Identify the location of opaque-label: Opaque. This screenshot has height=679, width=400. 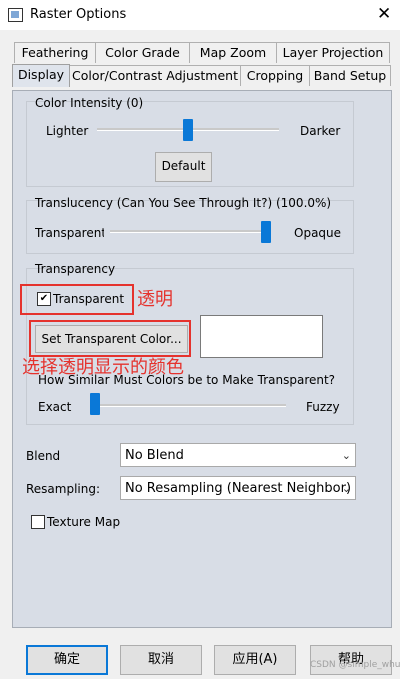
(318, 233).